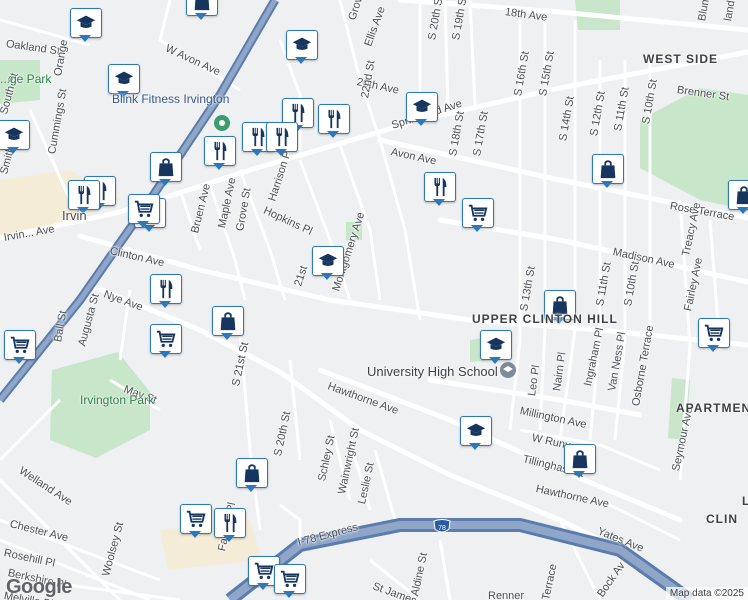 This screenshot has height=600, width=748. Describe the element at coordinates (39, 587) in the screenshot. I see `google-logo: Google` at that location.